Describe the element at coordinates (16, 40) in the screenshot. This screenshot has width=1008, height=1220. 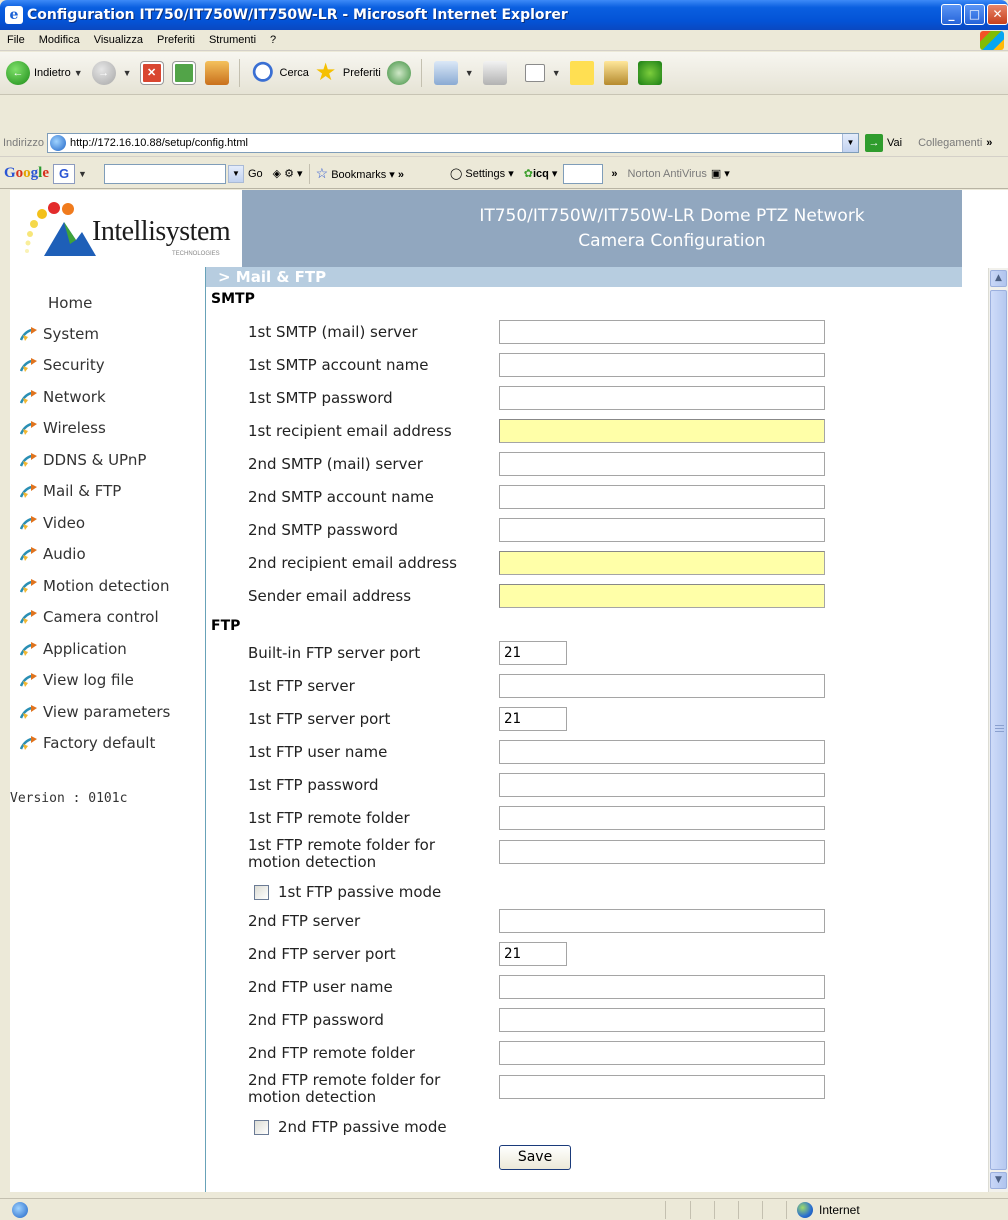
I see `menu-file: File` at that location.